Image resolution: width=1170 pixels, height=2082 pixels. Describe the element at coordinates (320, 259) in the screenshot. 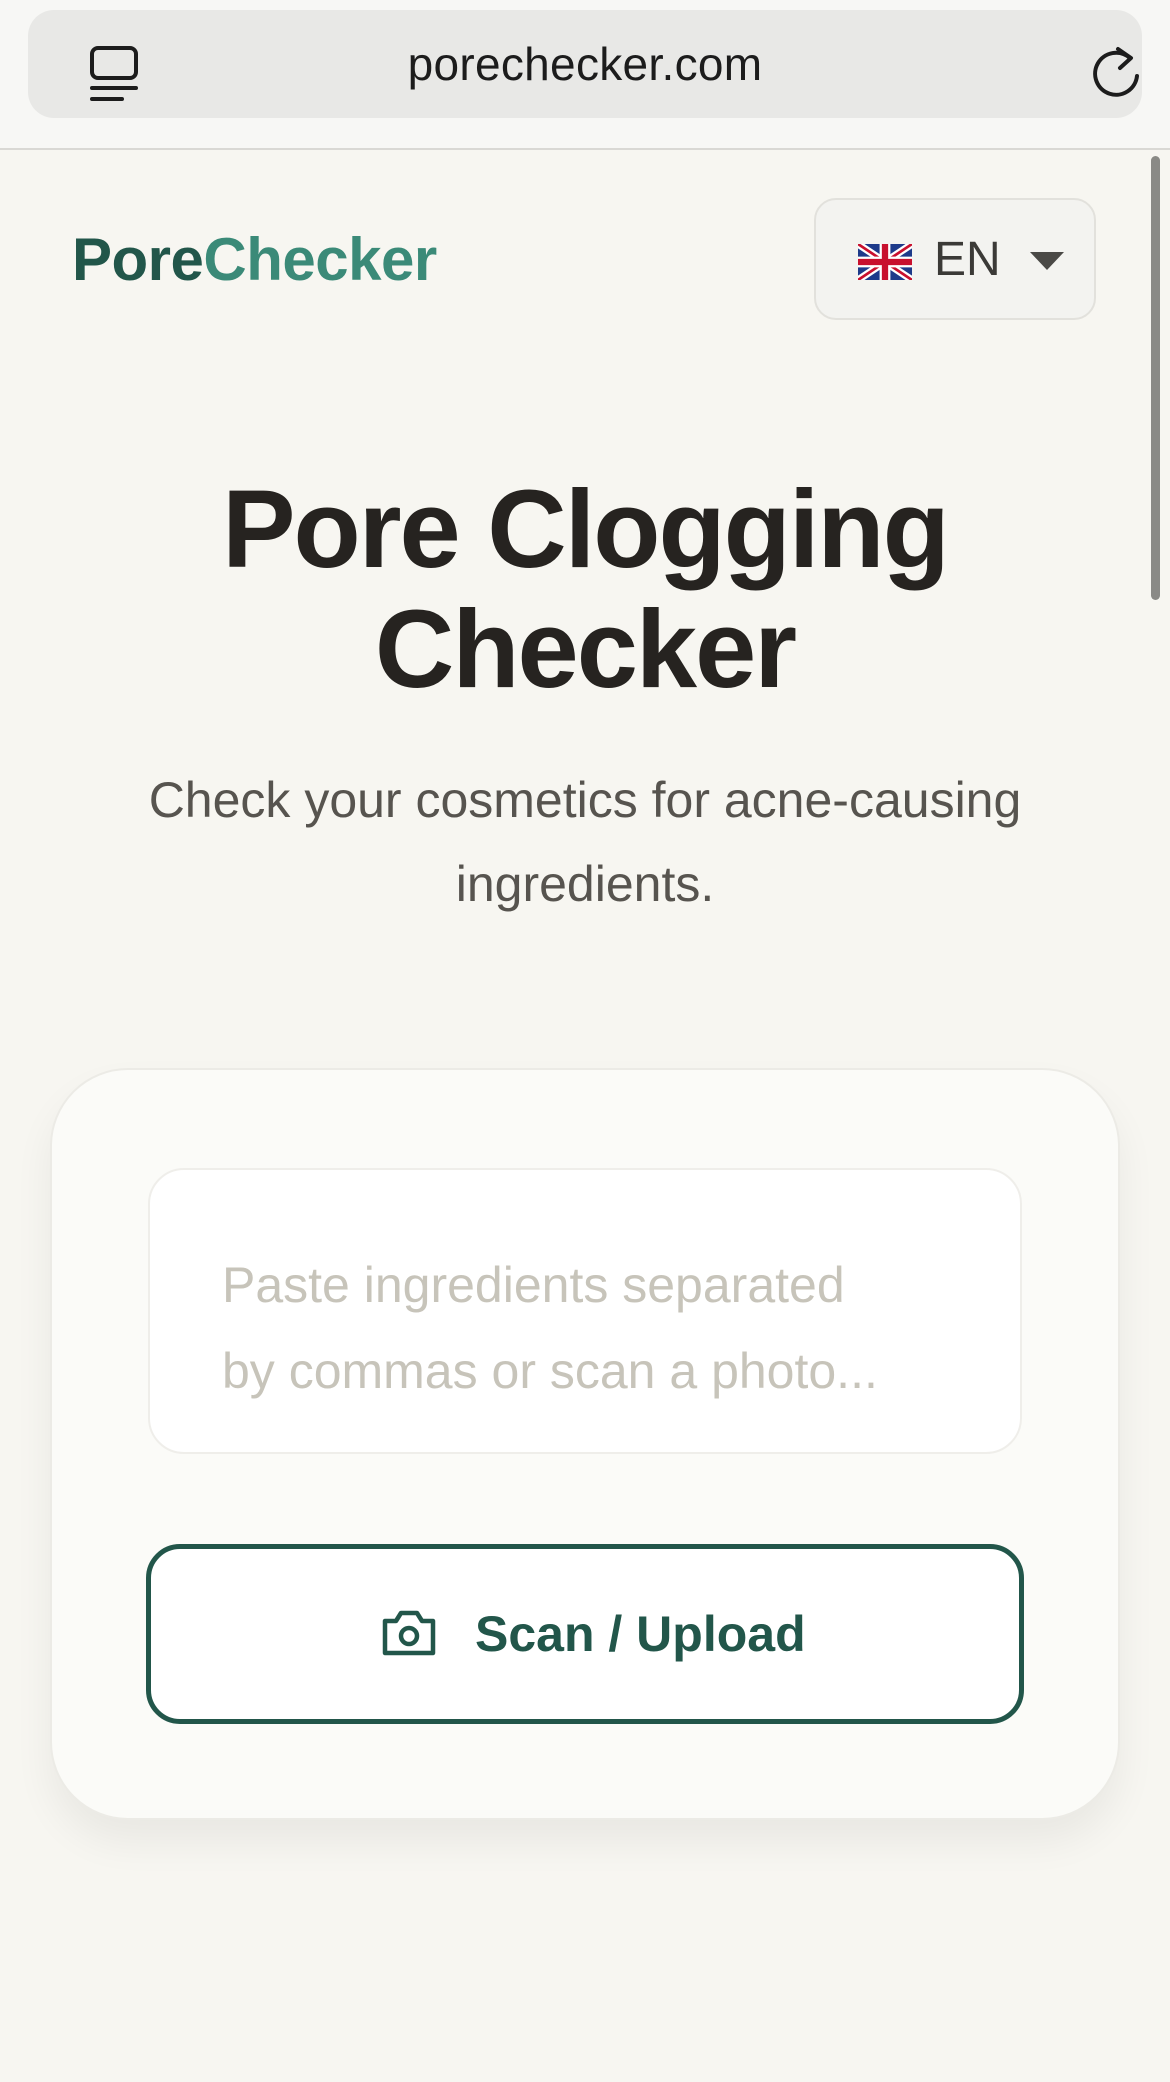

I see `logo-part-checker: Checker` at that location.